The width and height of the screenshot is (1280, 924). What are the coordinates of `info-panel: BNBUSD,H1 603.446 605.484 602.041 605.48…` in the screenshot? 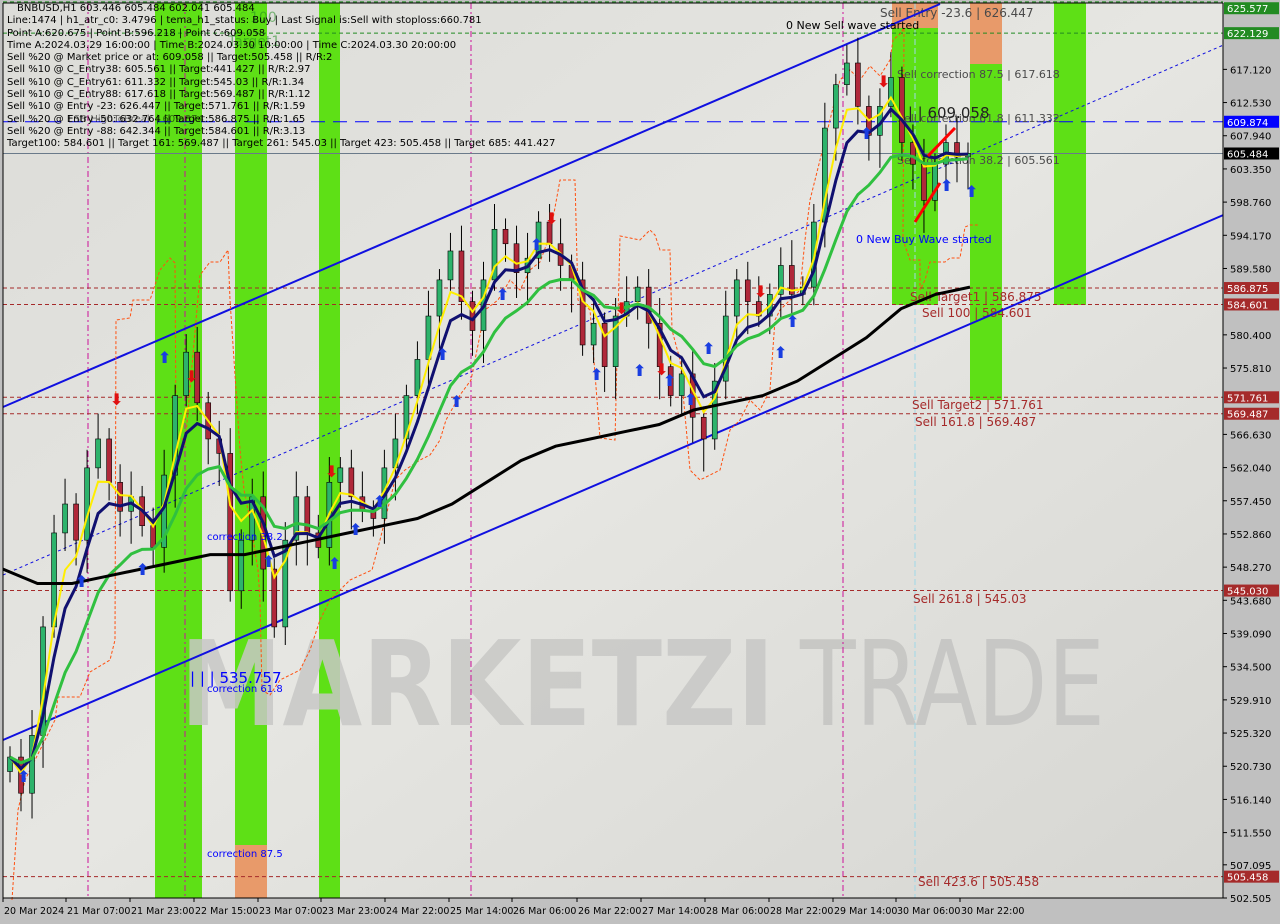 It's located at (281, 77).